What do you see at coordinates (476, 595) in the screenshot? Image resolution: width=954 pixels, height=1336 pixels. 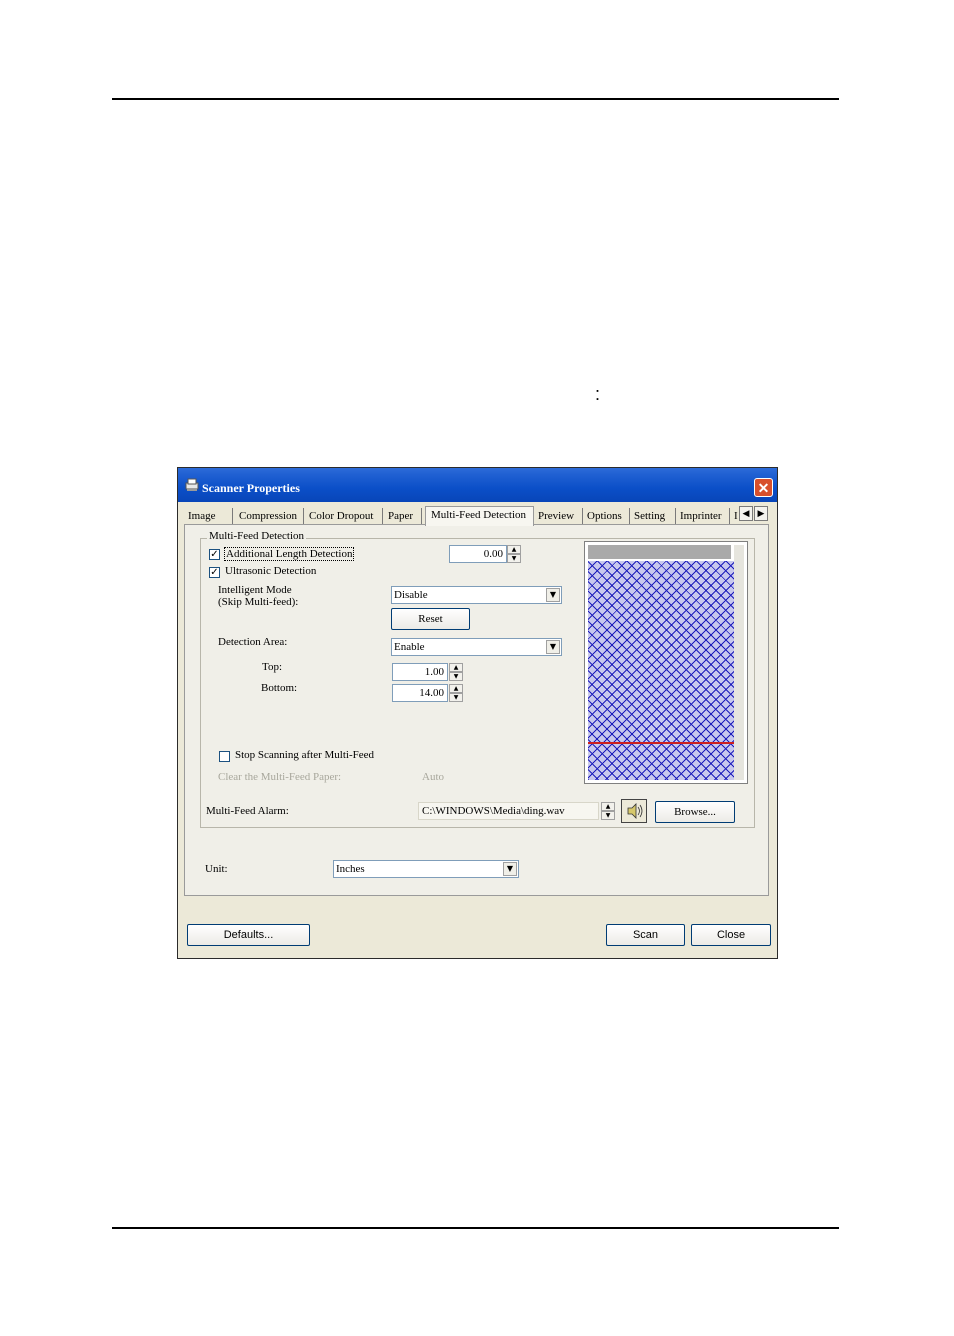 I see `intelligent-mode-select: Disable ▼` at bounding box center [476, 595].